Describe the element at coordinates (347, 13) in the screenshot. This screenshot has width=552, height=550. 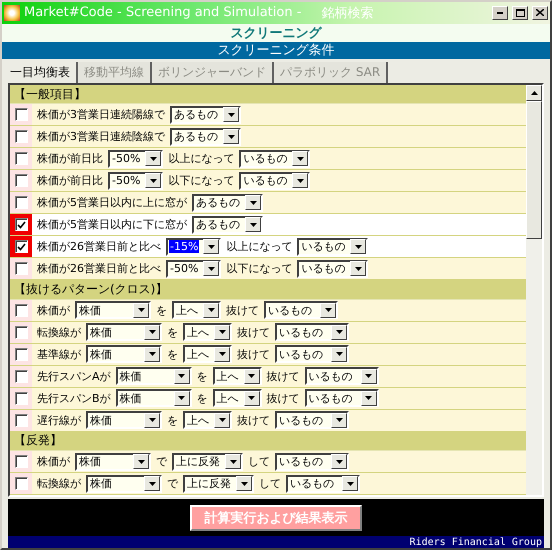
I see `window-subtitle: 銘柄検索` at that location.